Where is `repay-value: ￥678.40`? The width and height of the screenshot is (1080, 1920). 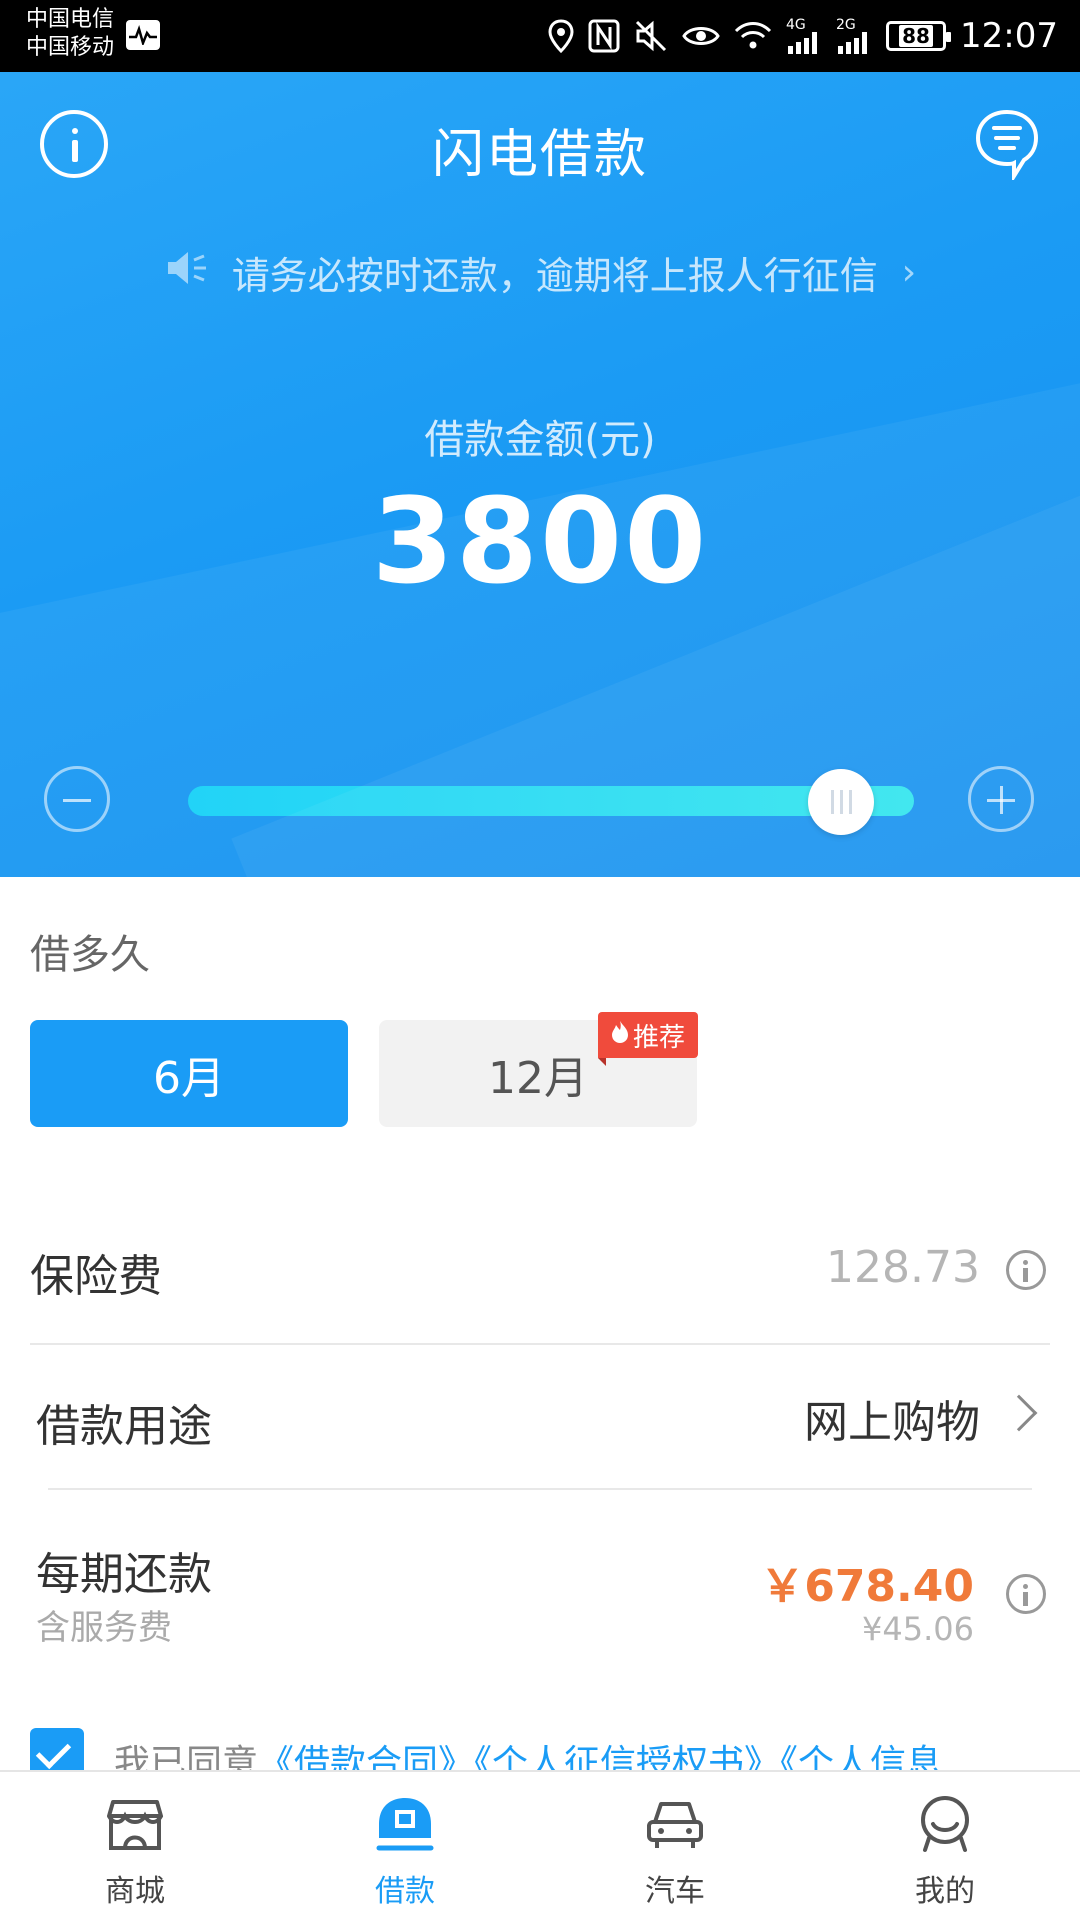
repay-value: ￥678.40 is located at coordinates (867, 1586).